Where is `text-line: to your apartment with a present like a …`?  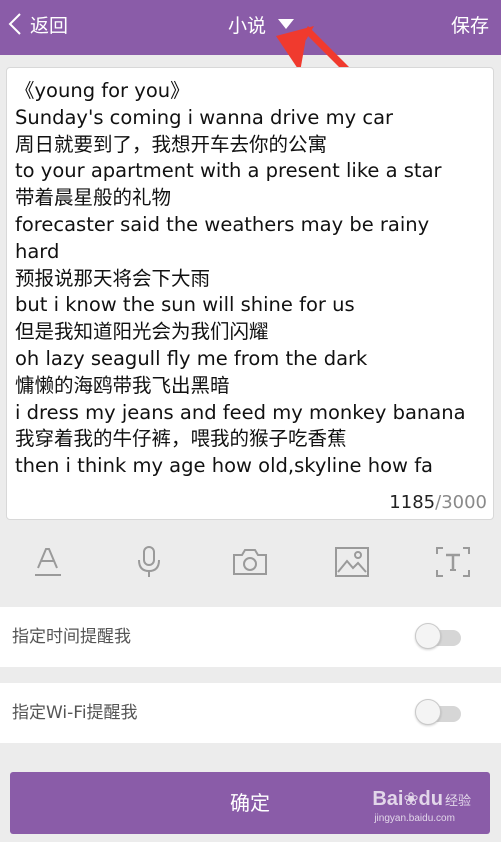
text-line: to your apartment with a present like a … is located at coordinates (228, 171).